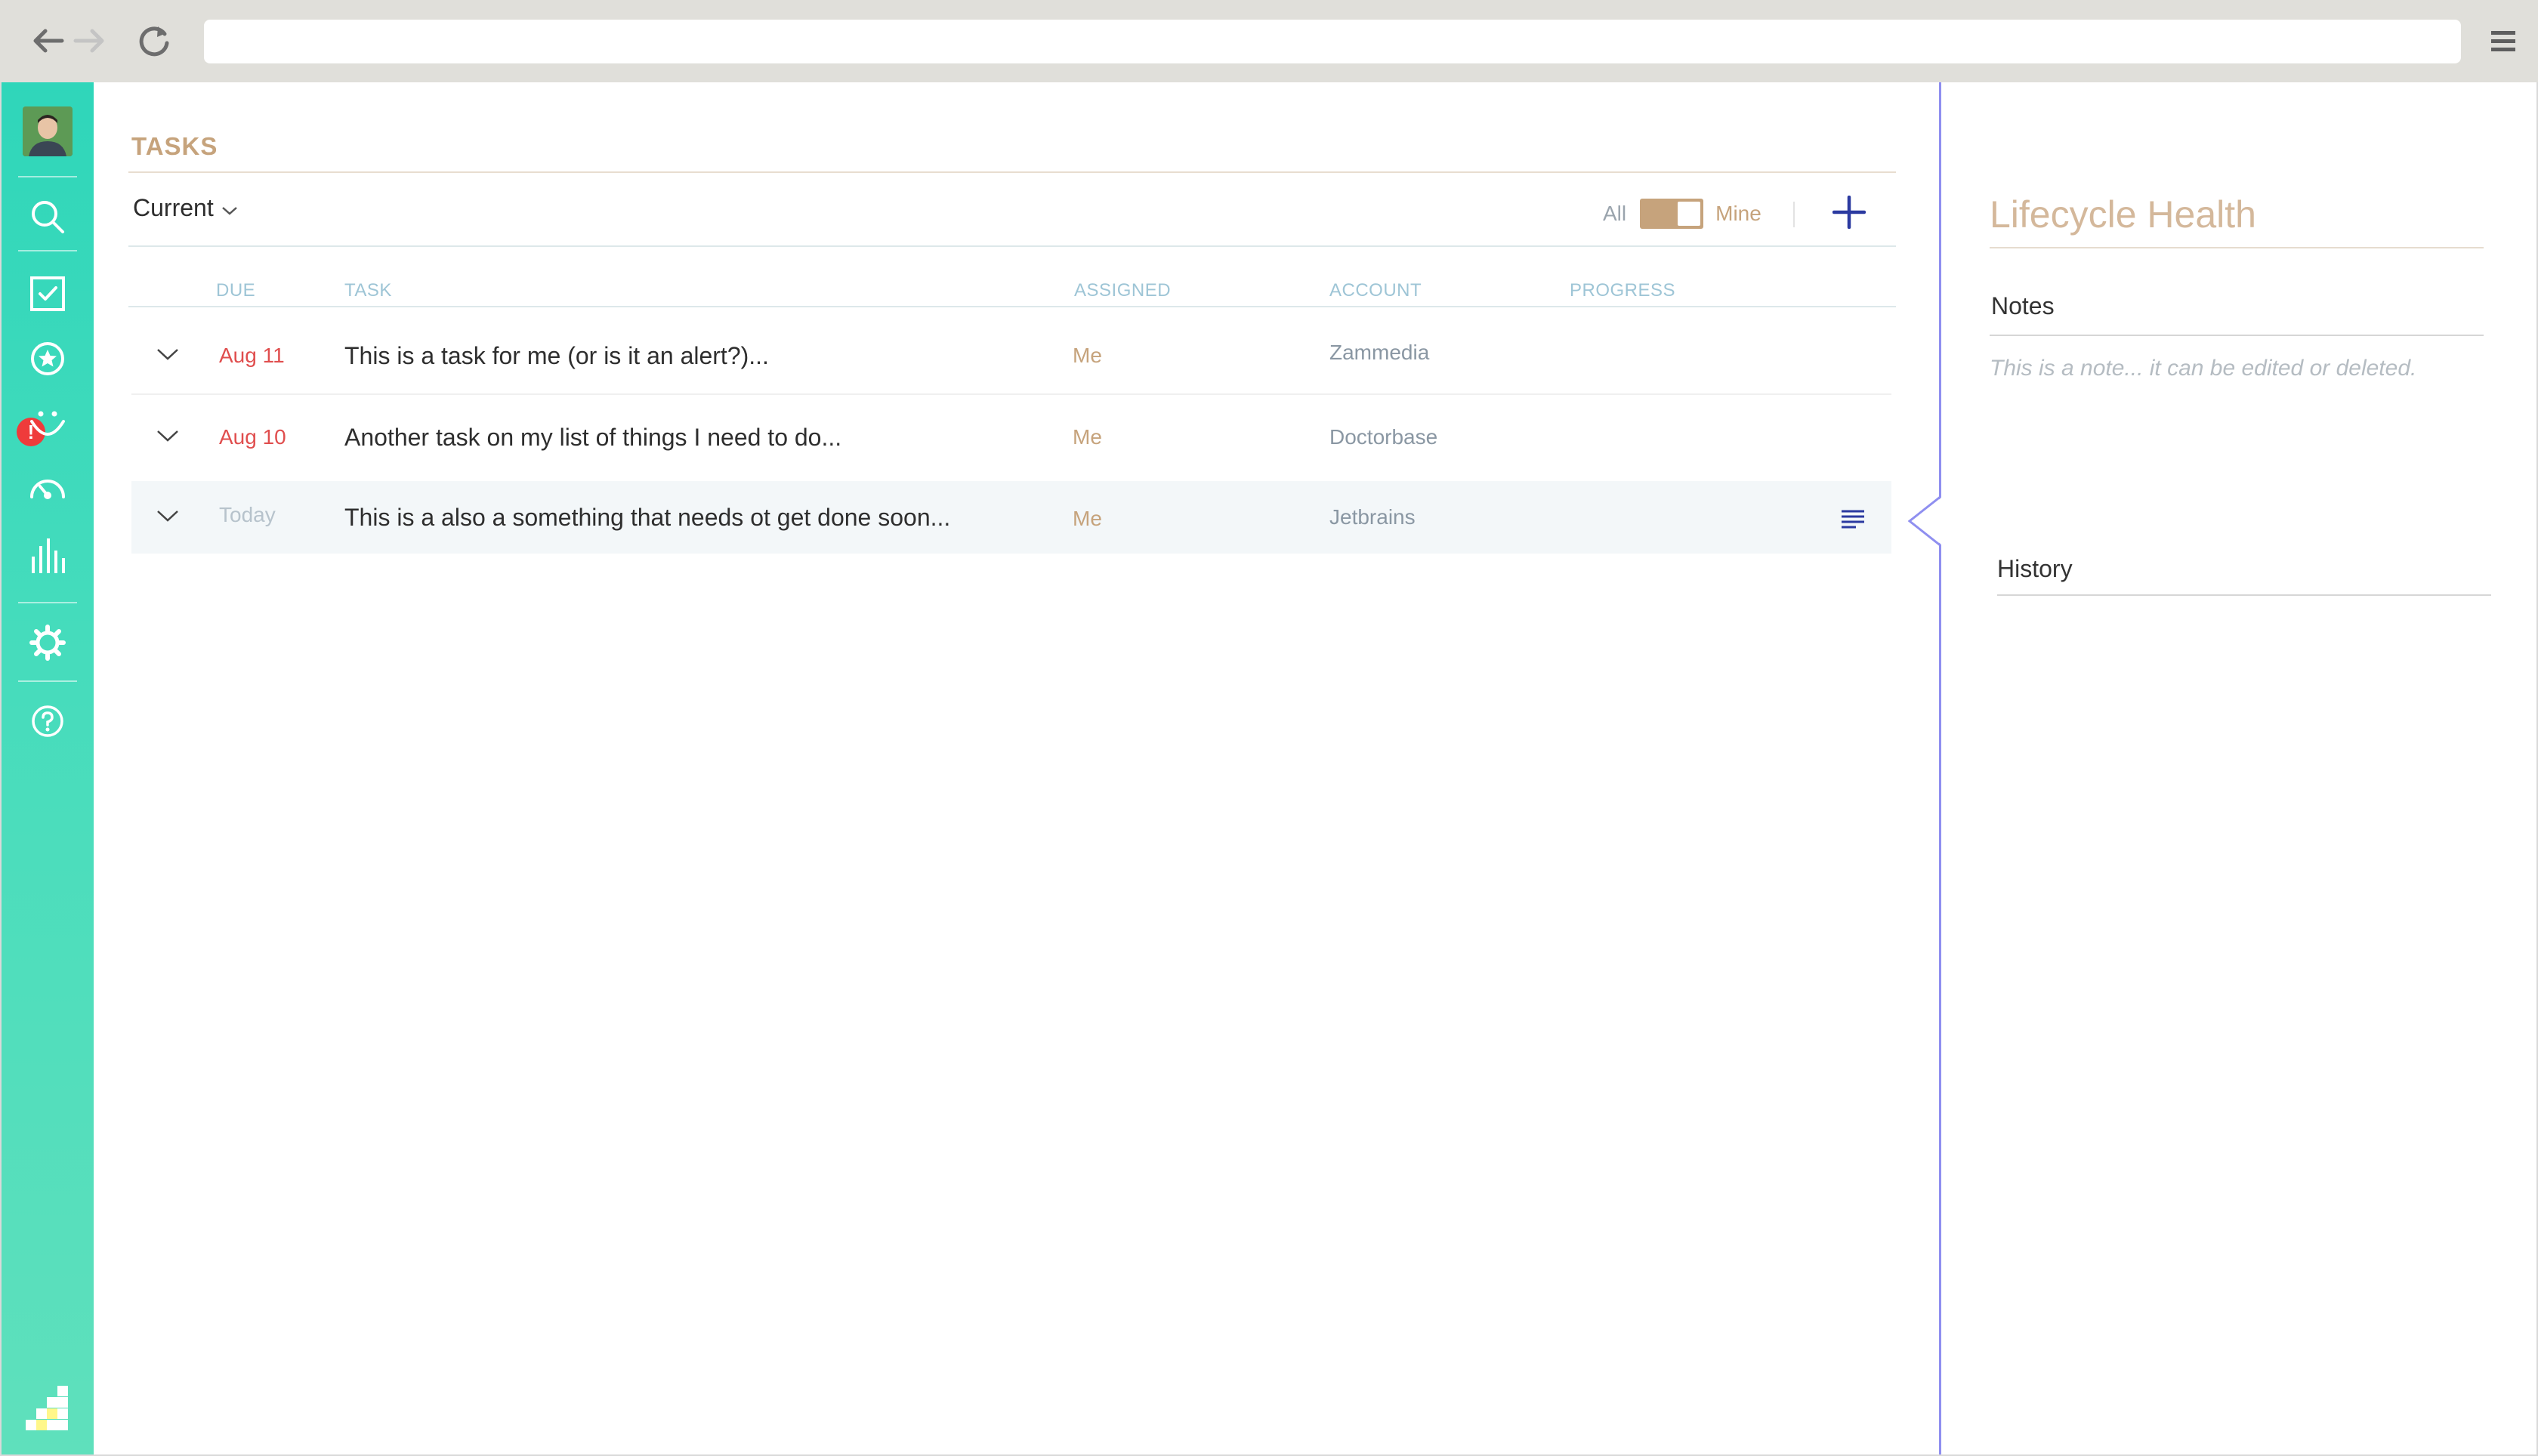  What do you see at coordinates (1689, 214) in the screenshot?
I see `toggle-knob` at bounding box center [1689, 214].